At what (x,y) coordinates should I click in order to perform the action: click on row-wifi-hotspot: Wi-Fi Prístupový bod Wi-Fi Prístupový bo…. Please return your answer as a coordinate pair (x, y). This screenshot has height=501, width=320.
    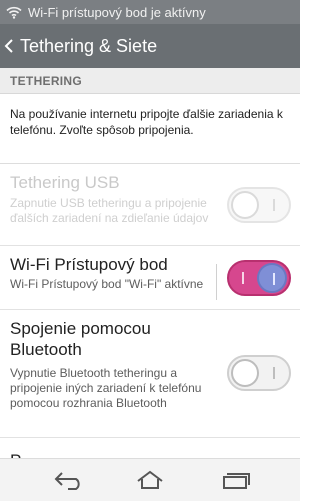
    Looking at the image, I should click on (150, 278).